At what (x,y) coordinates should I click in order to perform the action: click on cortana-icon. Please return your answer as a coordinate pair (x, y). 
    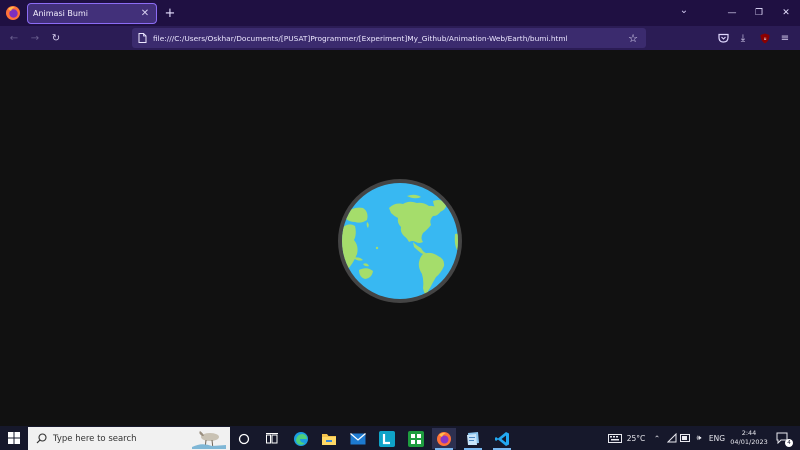
    Looking at the image, I should click on (244, 438).